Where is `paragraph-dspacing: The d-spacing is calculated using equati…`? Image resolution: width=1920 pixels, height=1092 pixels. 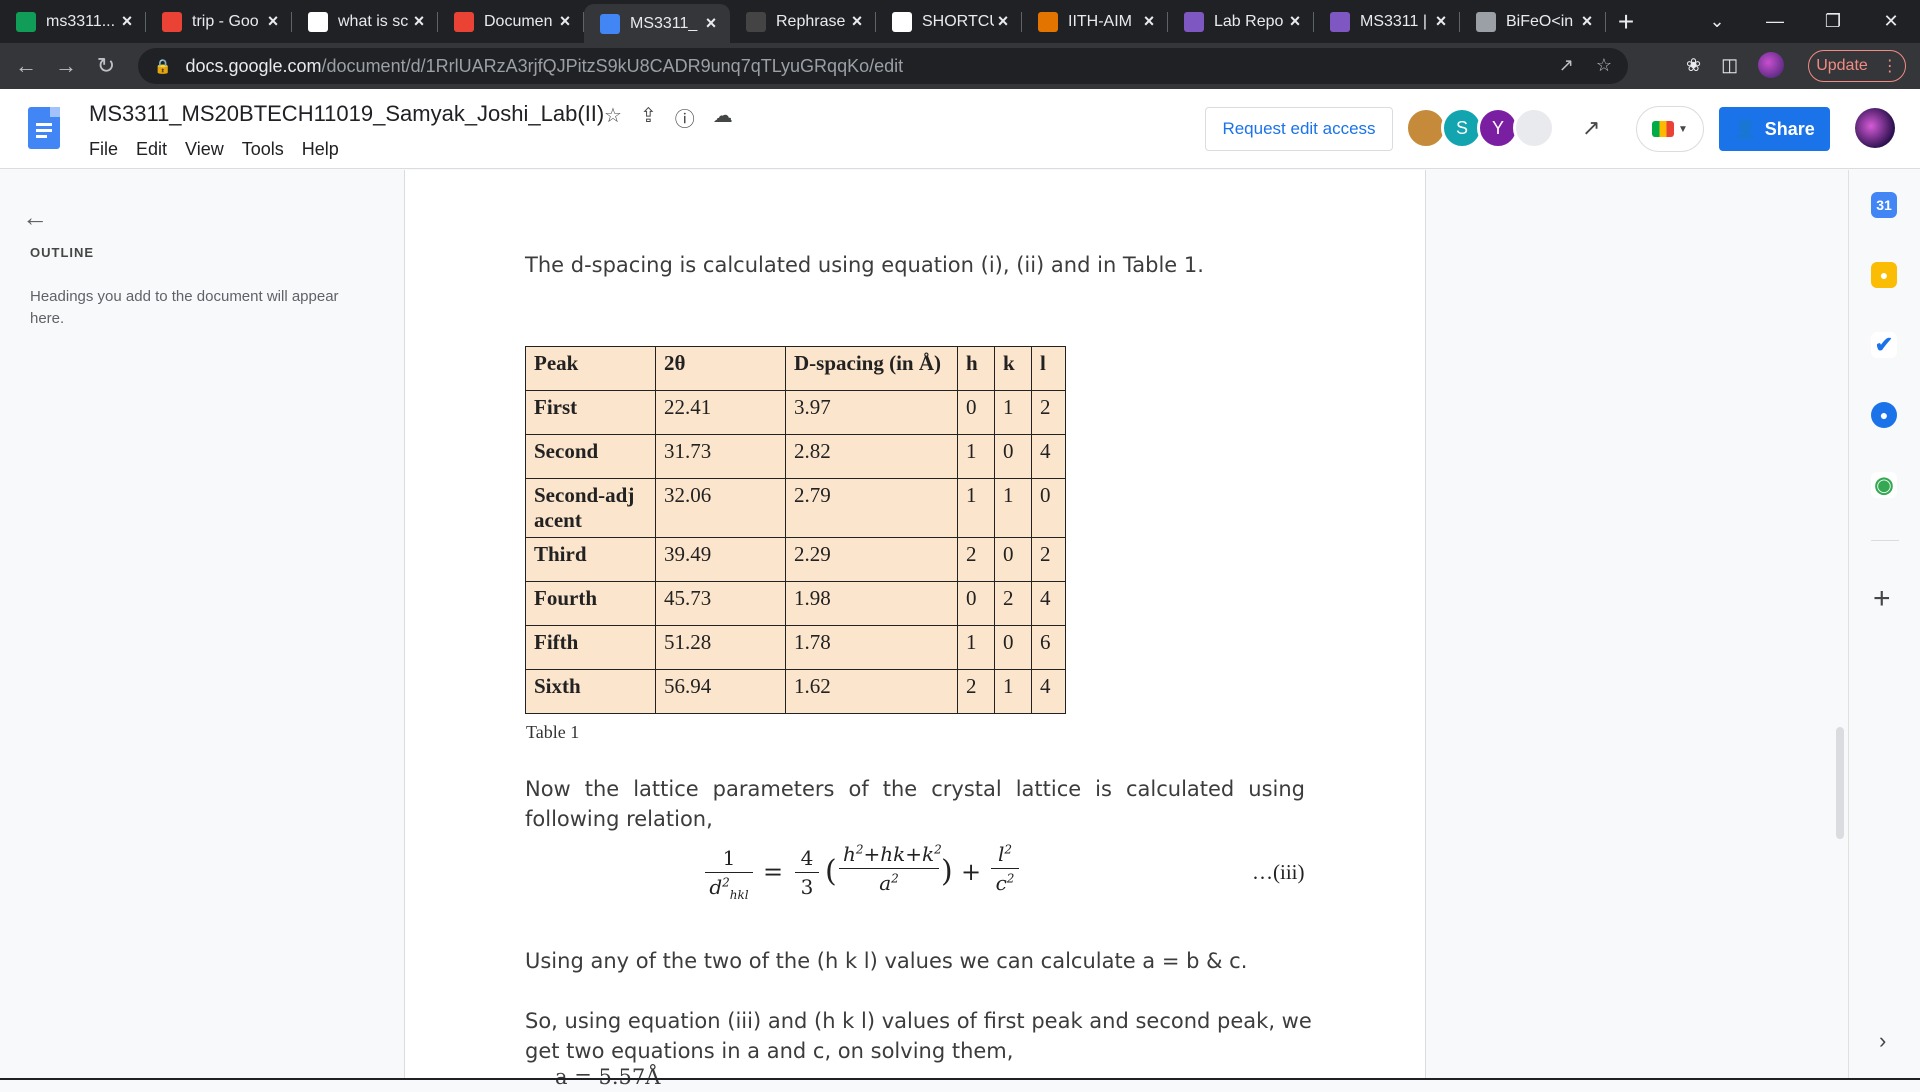 paragraph-dspacing: The d-spacing is calculated using equati… is located at coordinates (864, 265).